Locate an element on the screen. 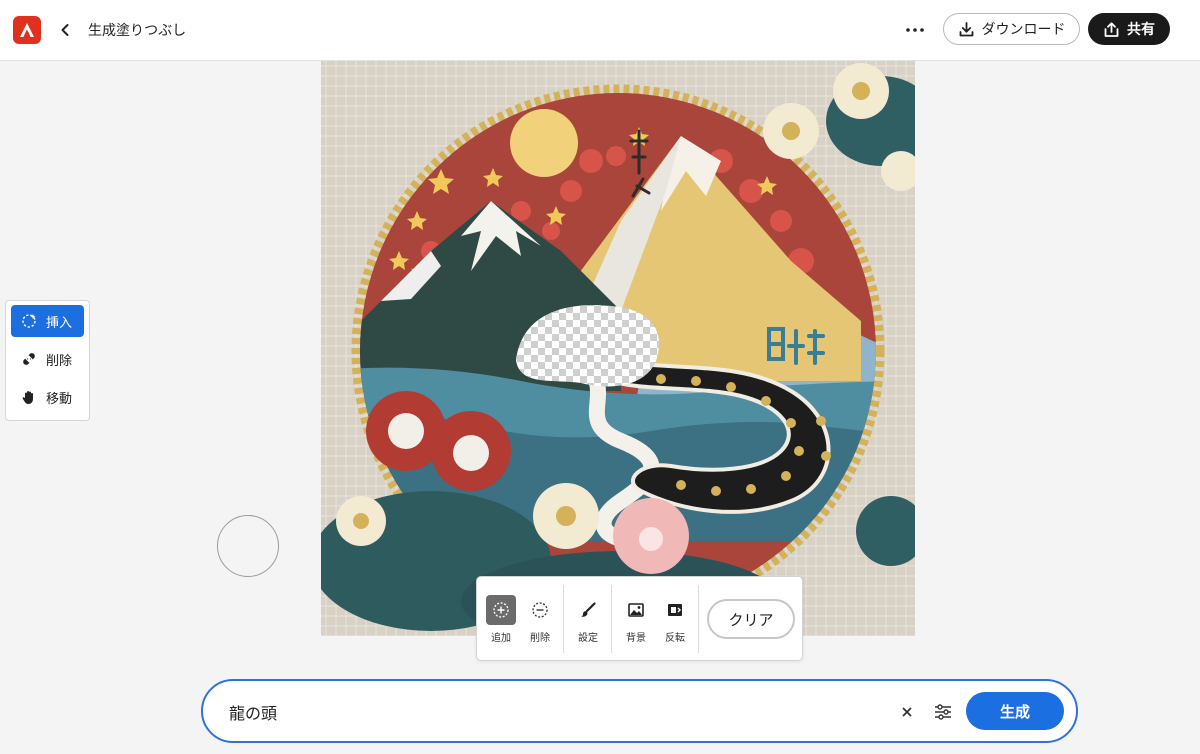  chevron-left-icon is located at coordinates (65, 30).